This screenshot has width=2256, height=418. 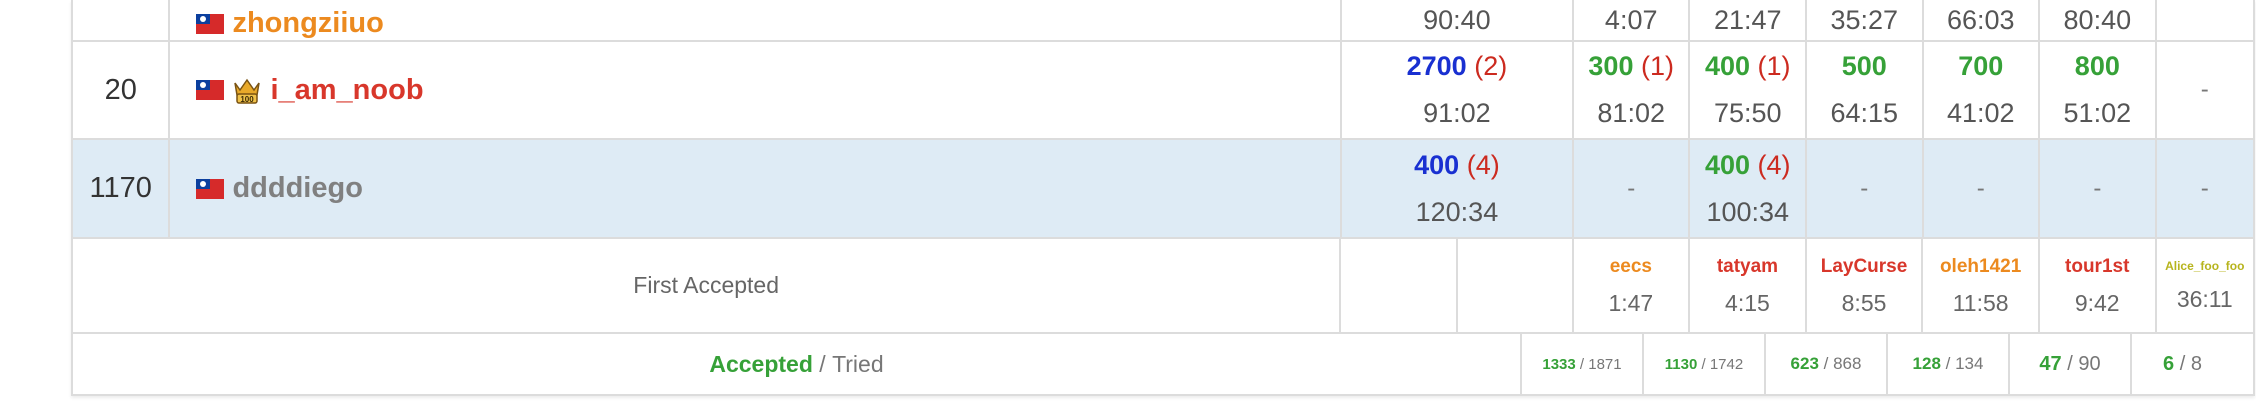 I want to click on username: zhongziiuo, so click(x=307, y=23).